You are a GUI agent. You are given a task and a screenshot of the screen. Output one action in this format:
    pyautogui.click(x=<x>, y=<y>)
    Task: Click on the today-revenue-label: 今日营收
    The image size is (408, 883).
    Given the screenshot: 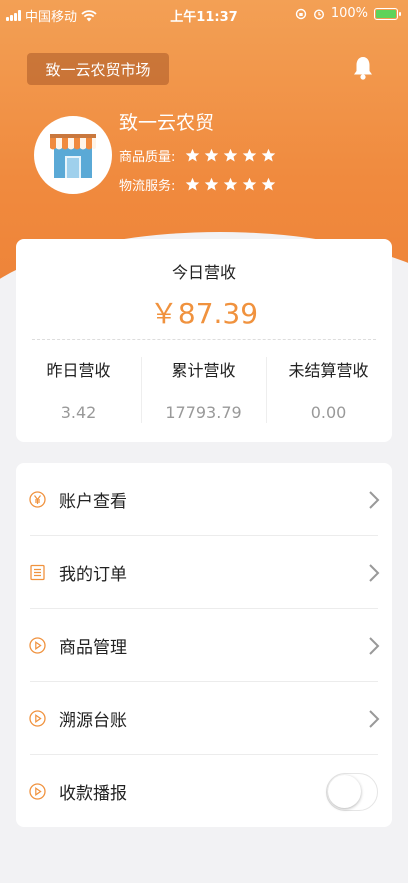 What is the action you would take?
    pyautogui.click(x=203, y=272)
    